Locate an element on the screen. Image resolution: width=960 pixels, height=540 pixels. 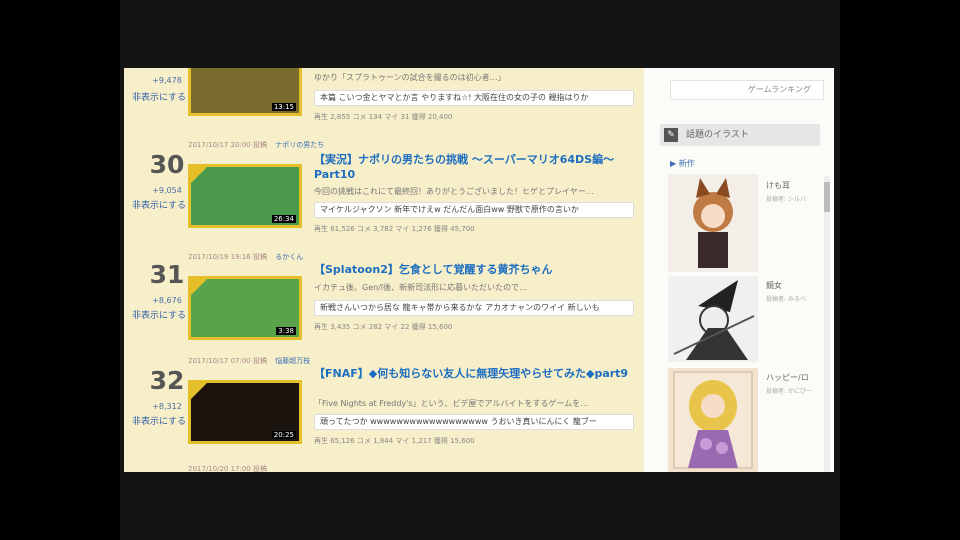
video-duration: 13:15 is located at coordinates (283, 107).